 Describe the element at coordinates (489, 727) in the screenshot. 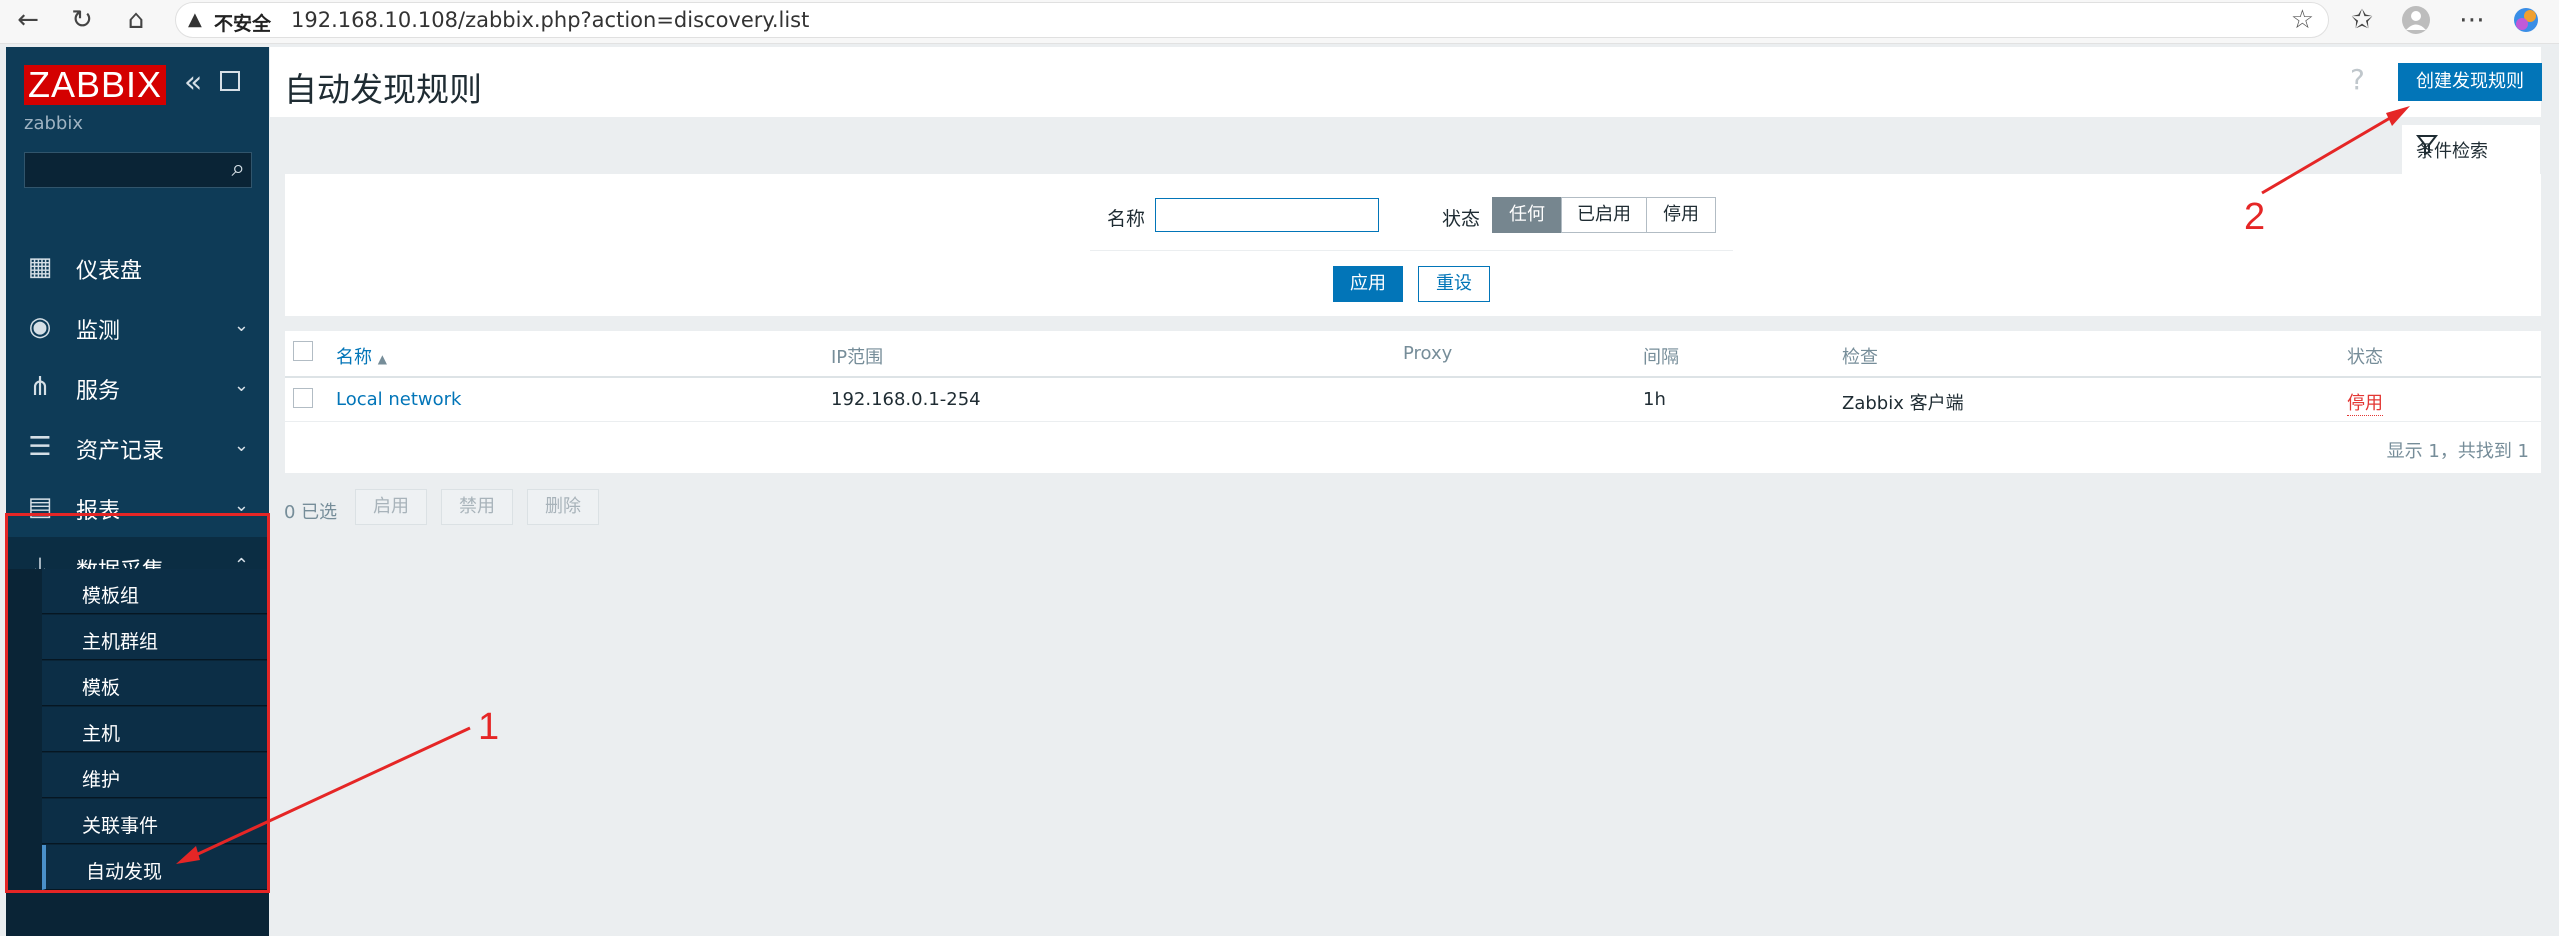

I see `annotation-label-1: 1` at that location.